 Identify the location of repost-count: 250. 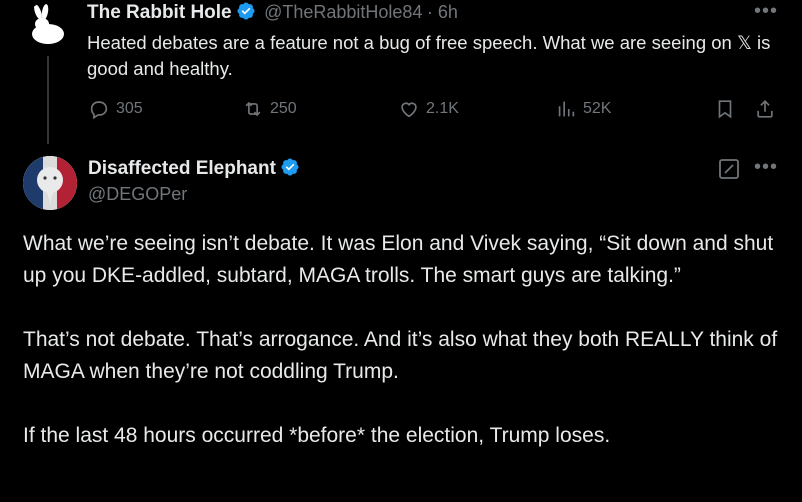
(283, 108).